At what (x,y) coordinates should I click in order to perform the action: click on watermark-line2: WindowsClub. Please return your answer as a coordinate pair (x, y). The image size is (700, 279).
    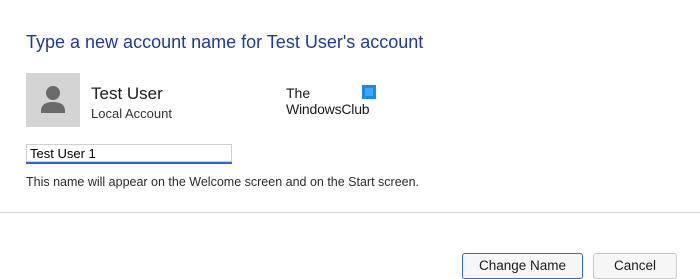
    Looking at the image, I should click on (328, 109).